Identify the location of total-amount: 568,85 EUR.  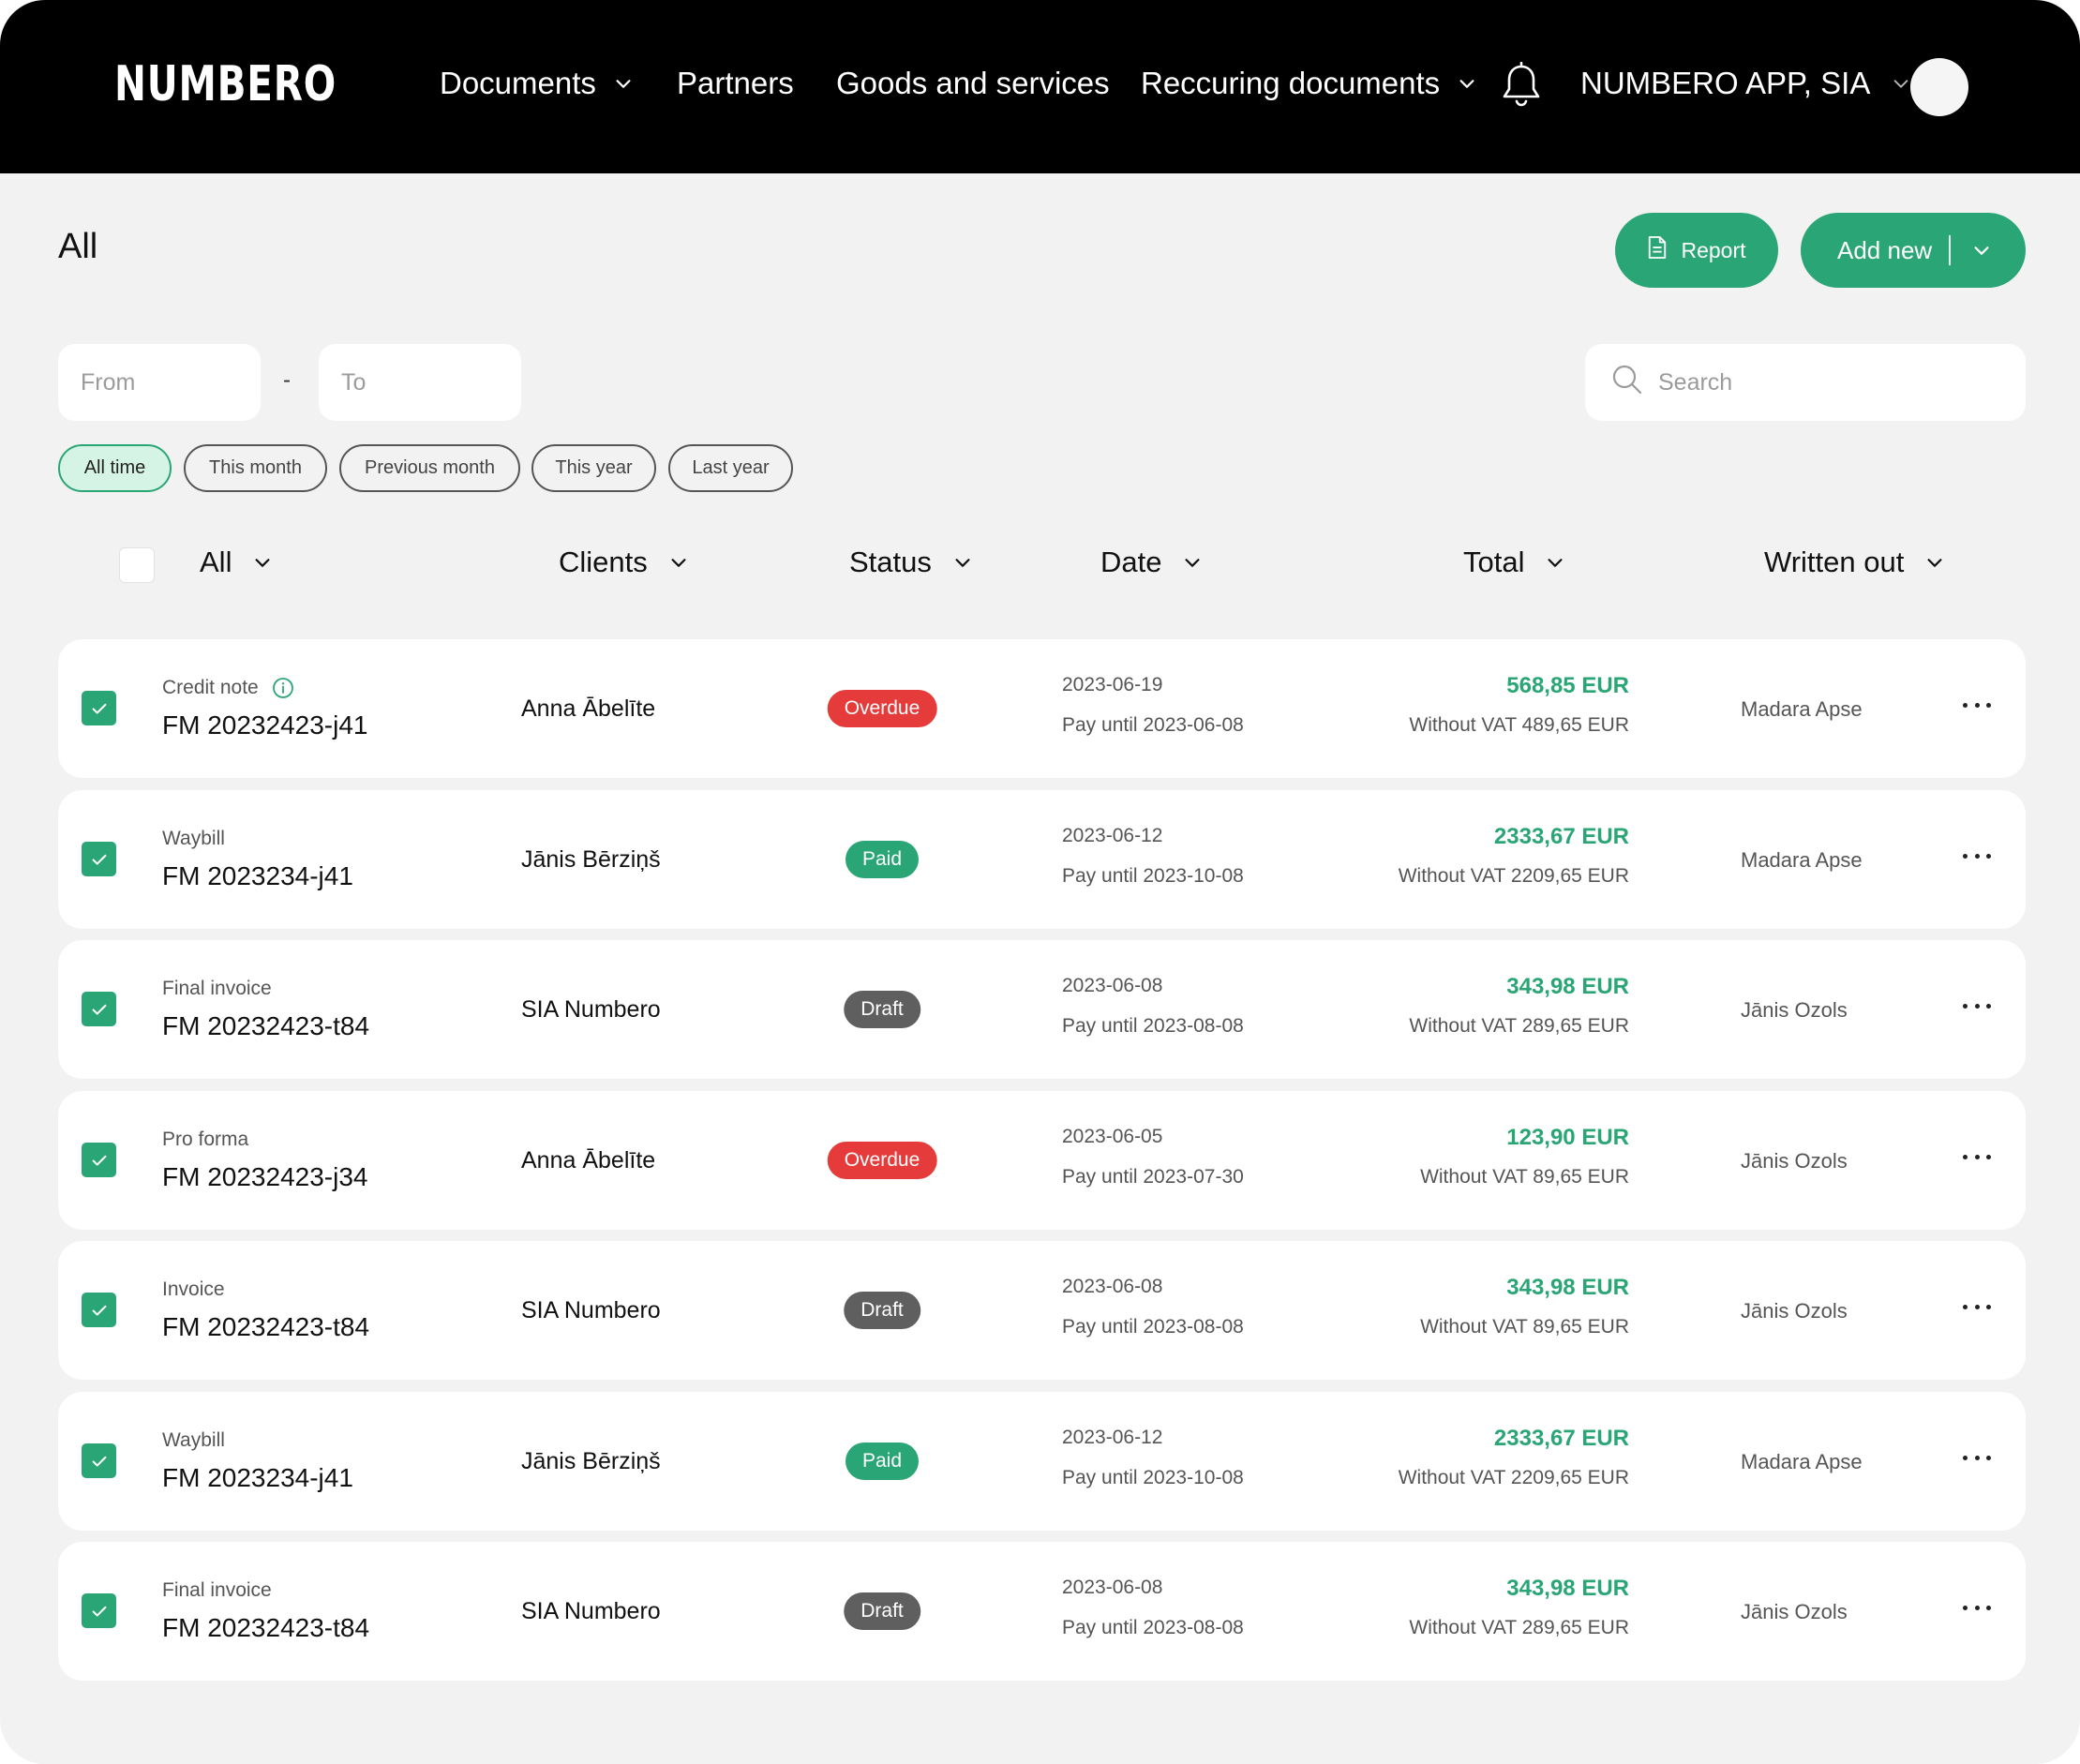
(1568, 685).